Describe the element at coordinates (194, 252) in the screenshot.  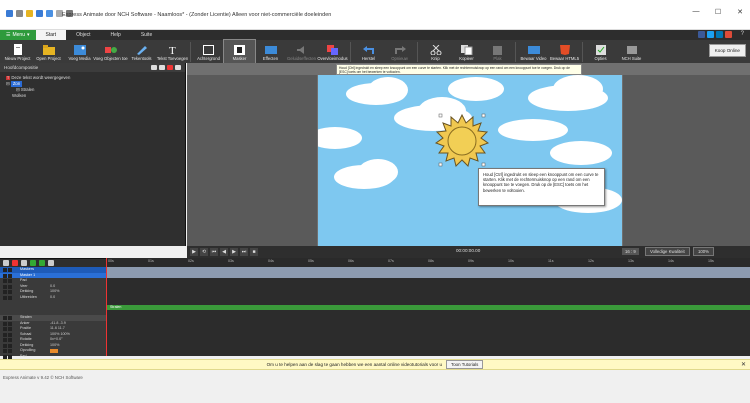
I see `play-icon: ▶` at that location.